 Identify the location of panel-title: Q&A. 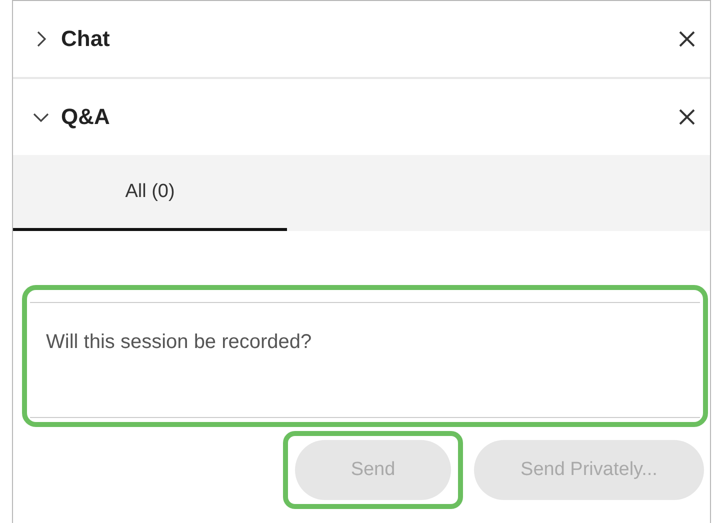
(369, 117).